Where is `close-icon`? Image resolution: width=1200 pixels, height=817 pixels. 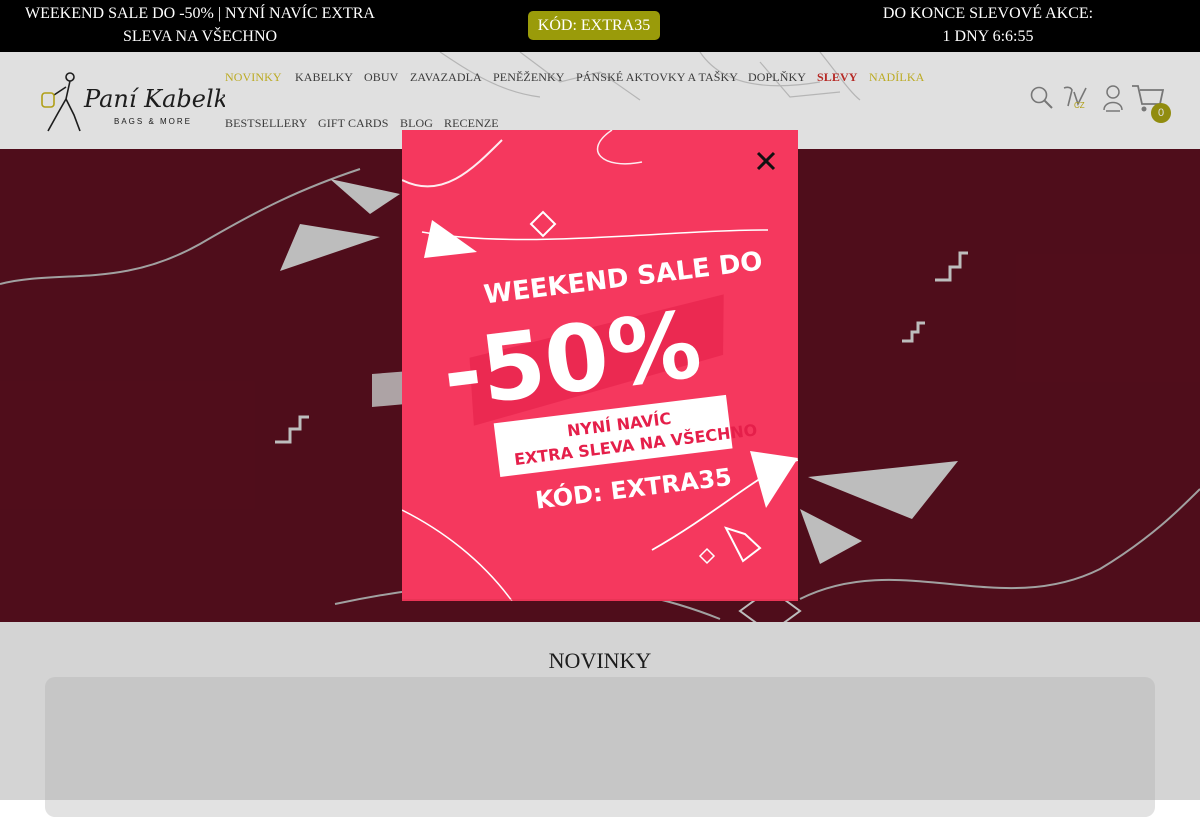 close-icon is located at coordinates (766, 161).